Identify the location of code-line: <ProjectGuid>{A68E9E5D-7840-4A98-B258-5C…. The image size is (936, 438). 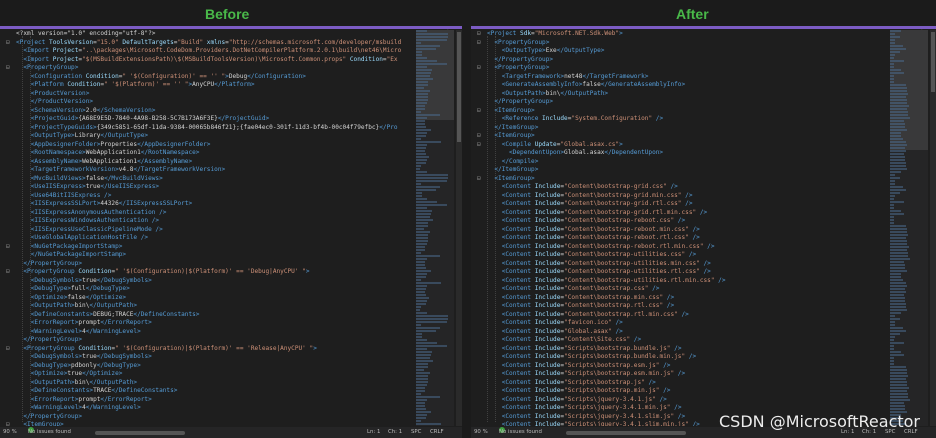
(208, 119).